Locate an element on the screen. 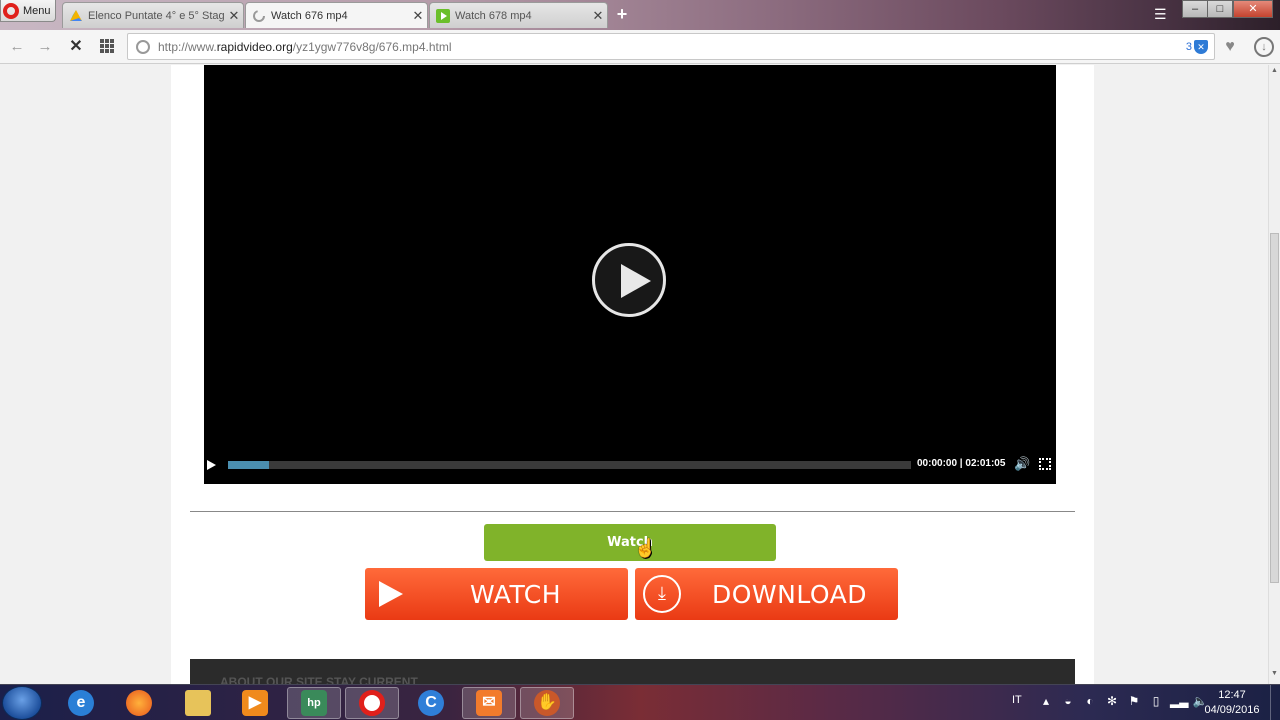 The width and height of the screenshot is (1280, 720). clock-date: 04/09/2016 is located at coordinates (1232, 710).